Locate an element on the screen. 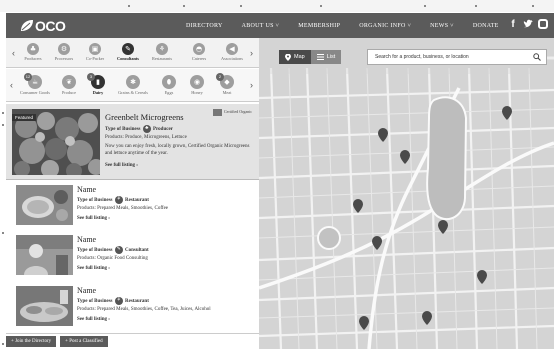  twitter-icon is located at coordinates (528, 24).